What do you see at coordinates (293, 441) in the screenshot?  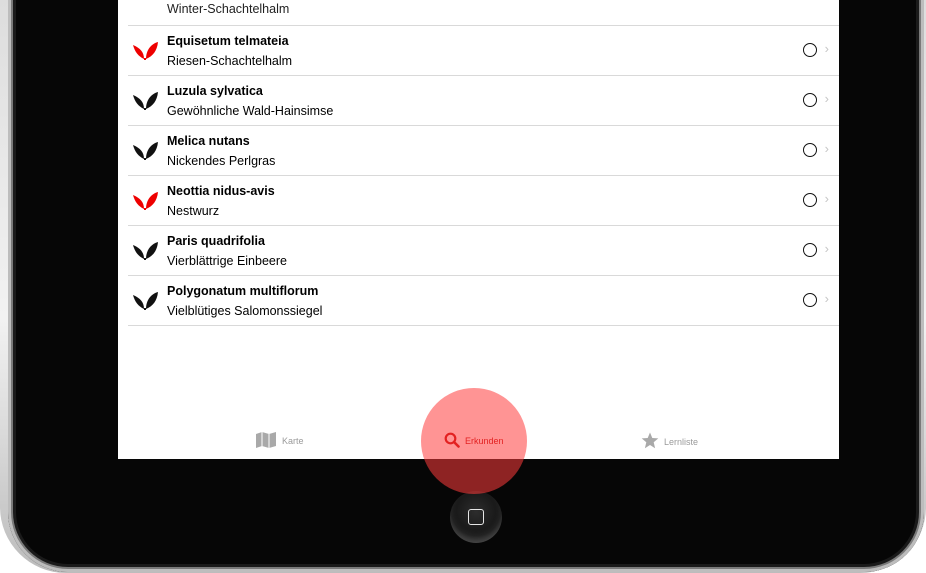 I see `tab-karte-label: Karte` at bounding box center [293, 441].